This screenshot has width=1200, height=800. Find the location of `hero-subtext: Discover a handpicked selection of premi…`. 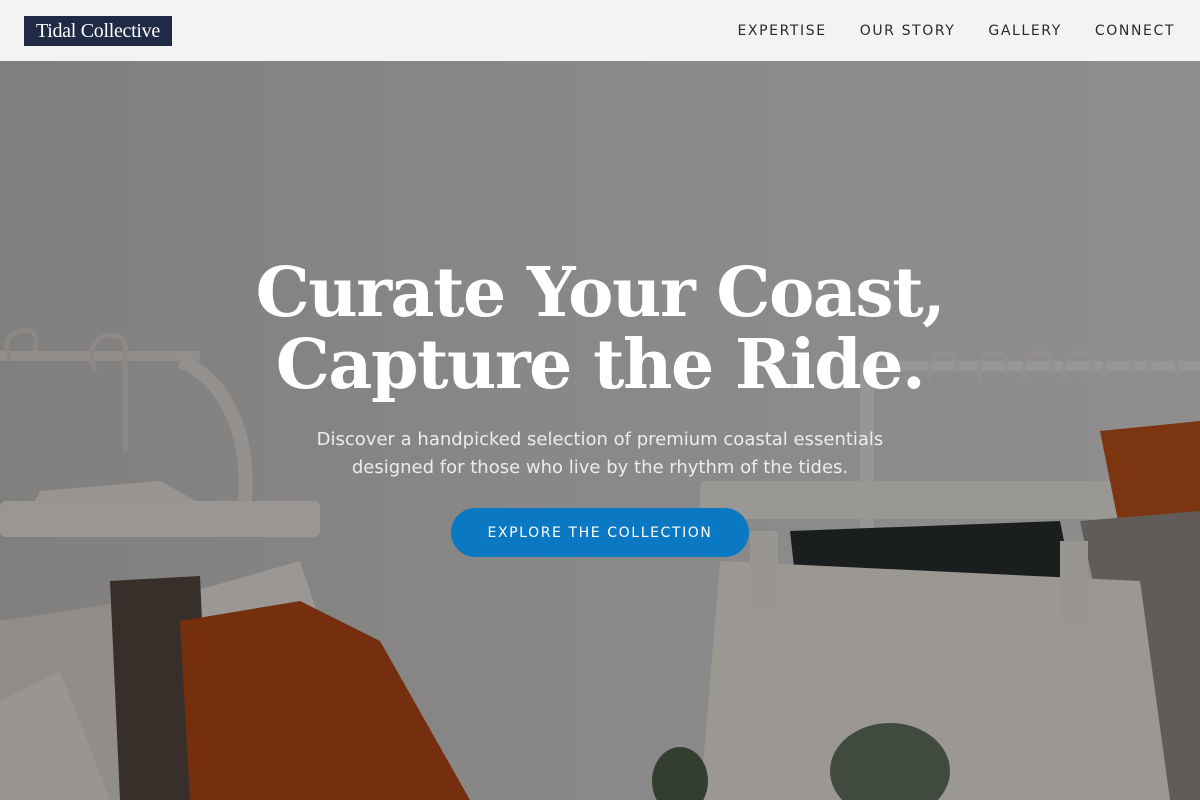

hero-subtext: Discover a handpicked selection of premi… is located at coordinates (600, 453).